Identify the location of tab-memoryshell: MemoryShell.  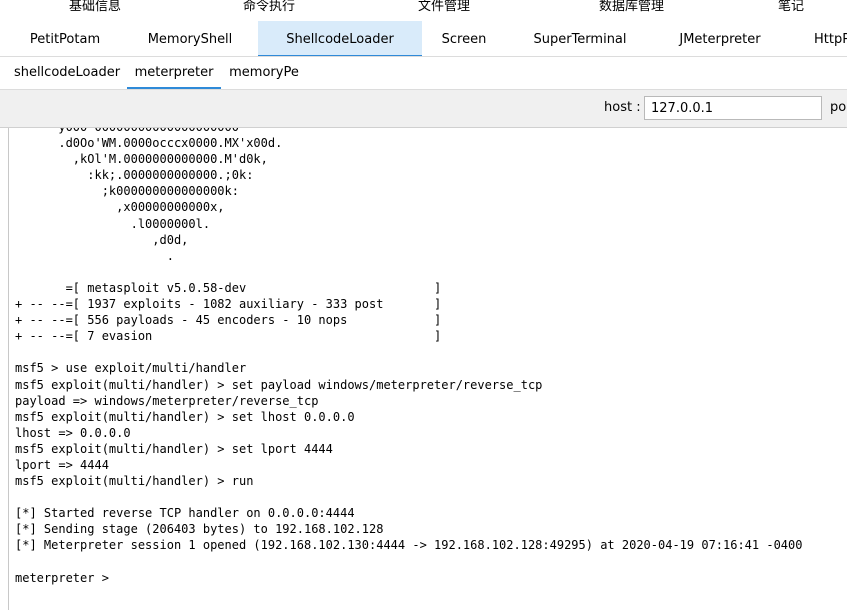
(190, 38).